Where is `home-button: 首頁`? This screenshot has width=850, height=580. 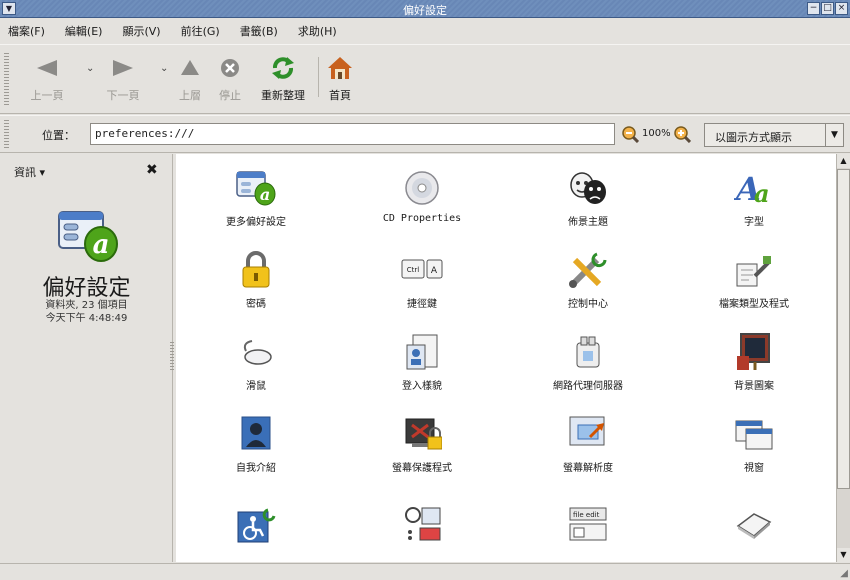
home-button: 首頁 is located at coordinates (340, 78).